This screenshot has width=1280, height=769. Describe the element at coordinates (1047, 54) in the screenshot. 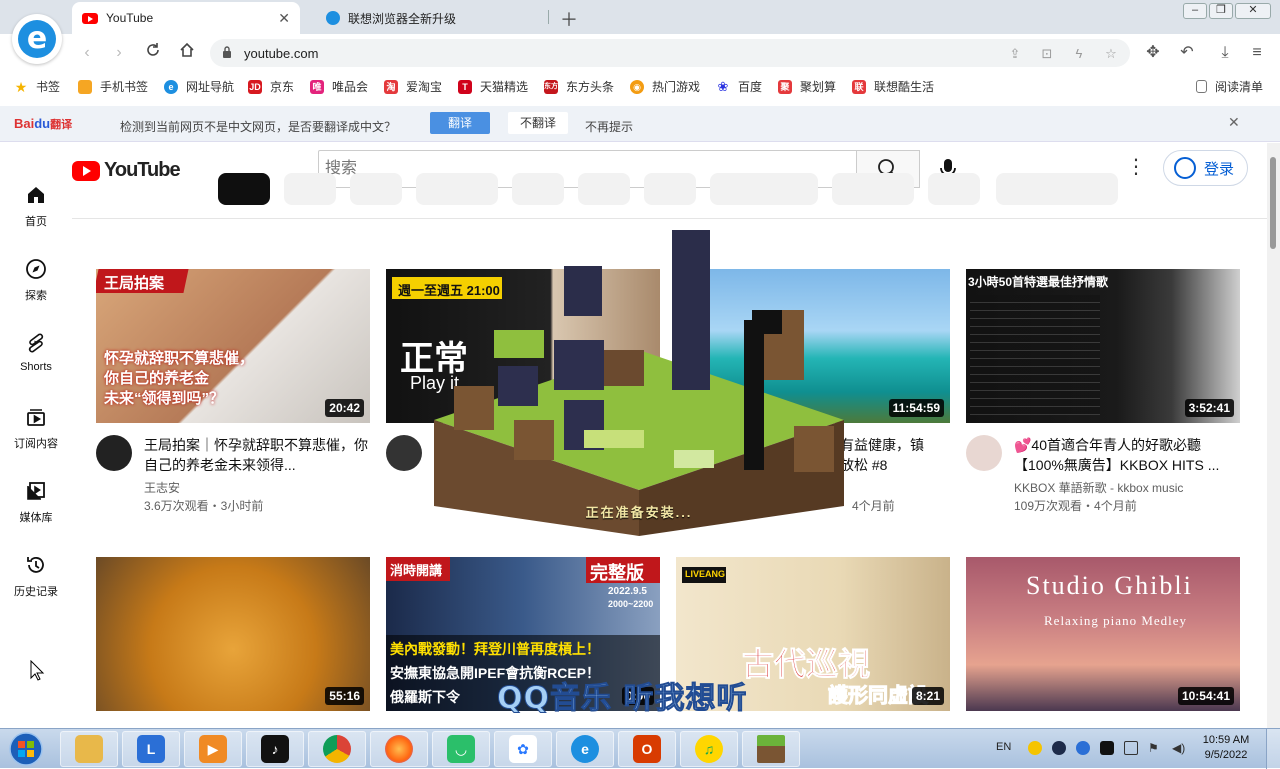

I see `install-app-icon: ⊡` at that location.